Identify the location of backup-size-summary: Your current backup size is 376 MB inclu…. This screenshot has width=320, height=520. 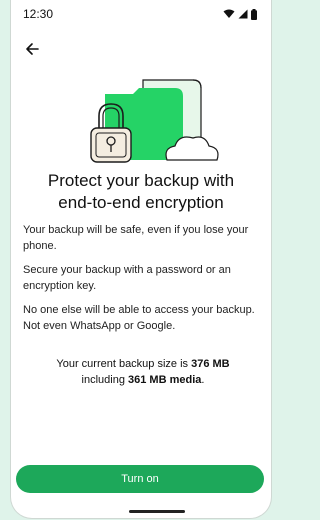
(143, 372).